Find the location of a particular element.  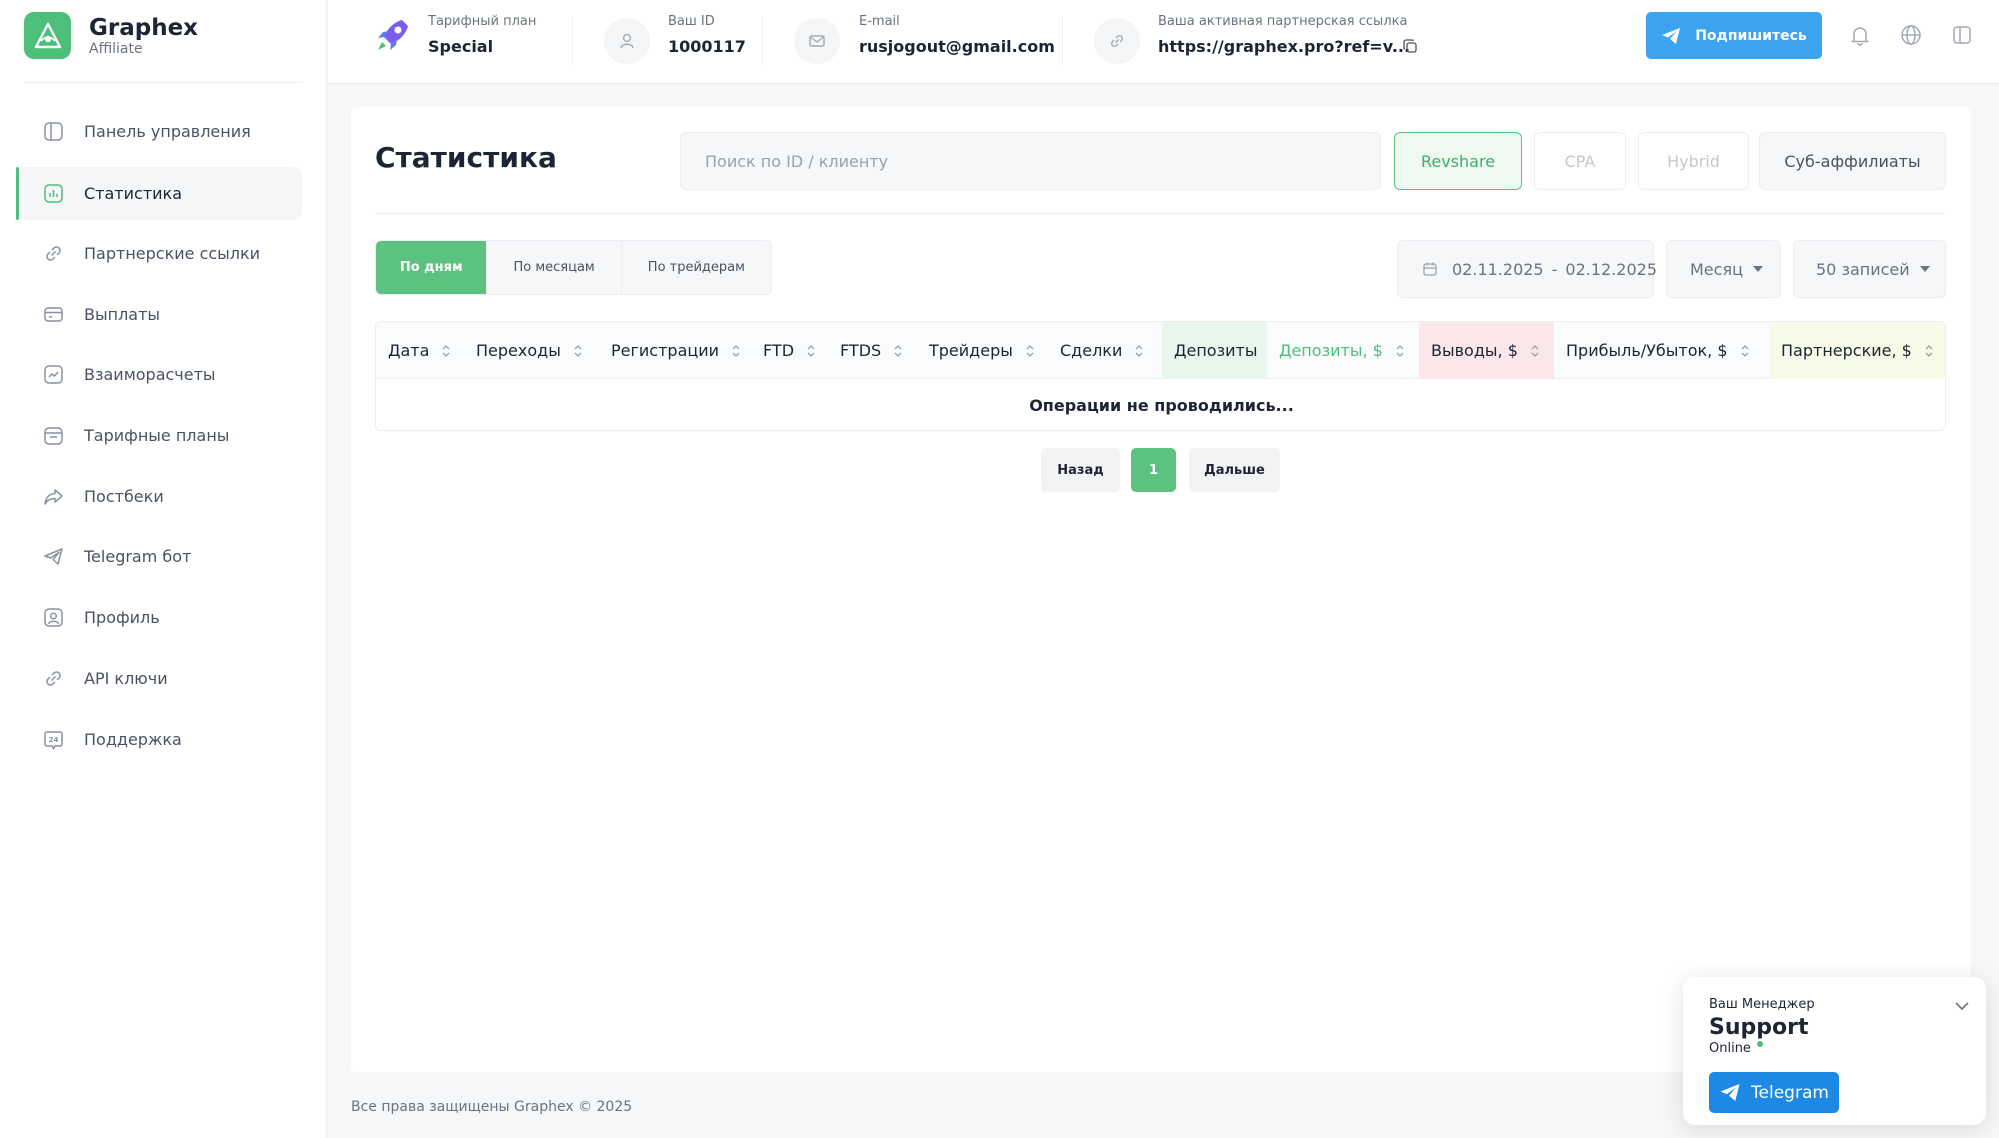

sidebar-item-label: Тарифные планы is located at coordinates (157, 435).